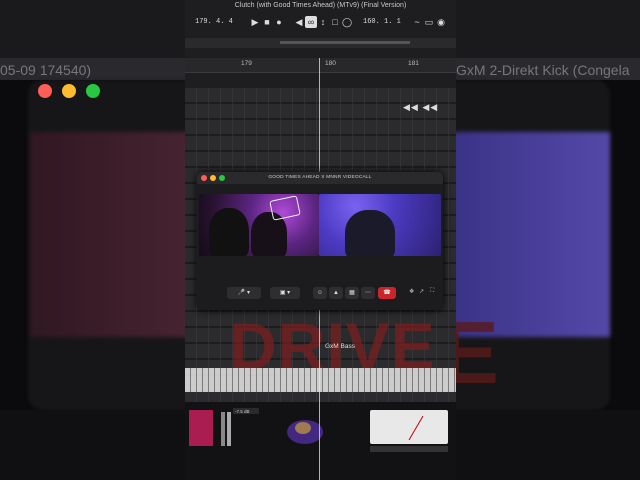  Describe the element at coordinates (417, 22) in the screenshot. I see `wave-icon: ~` at that location.